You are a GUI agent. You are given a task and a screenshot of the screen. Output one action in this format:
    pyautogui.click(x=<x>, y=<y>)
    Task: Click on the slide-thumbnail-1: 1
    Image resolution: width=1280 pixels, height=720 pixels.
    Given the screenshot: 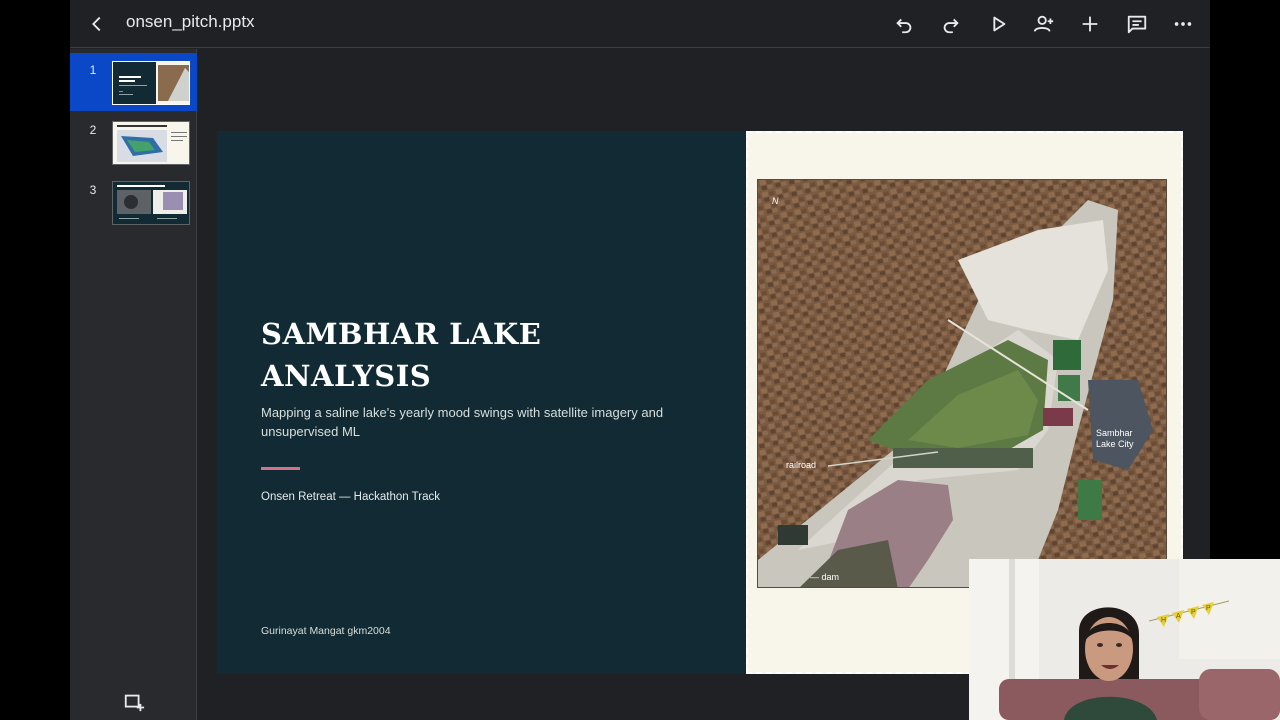 What is the action you would take?
    pyautogui.click(x=133, y=82)
    